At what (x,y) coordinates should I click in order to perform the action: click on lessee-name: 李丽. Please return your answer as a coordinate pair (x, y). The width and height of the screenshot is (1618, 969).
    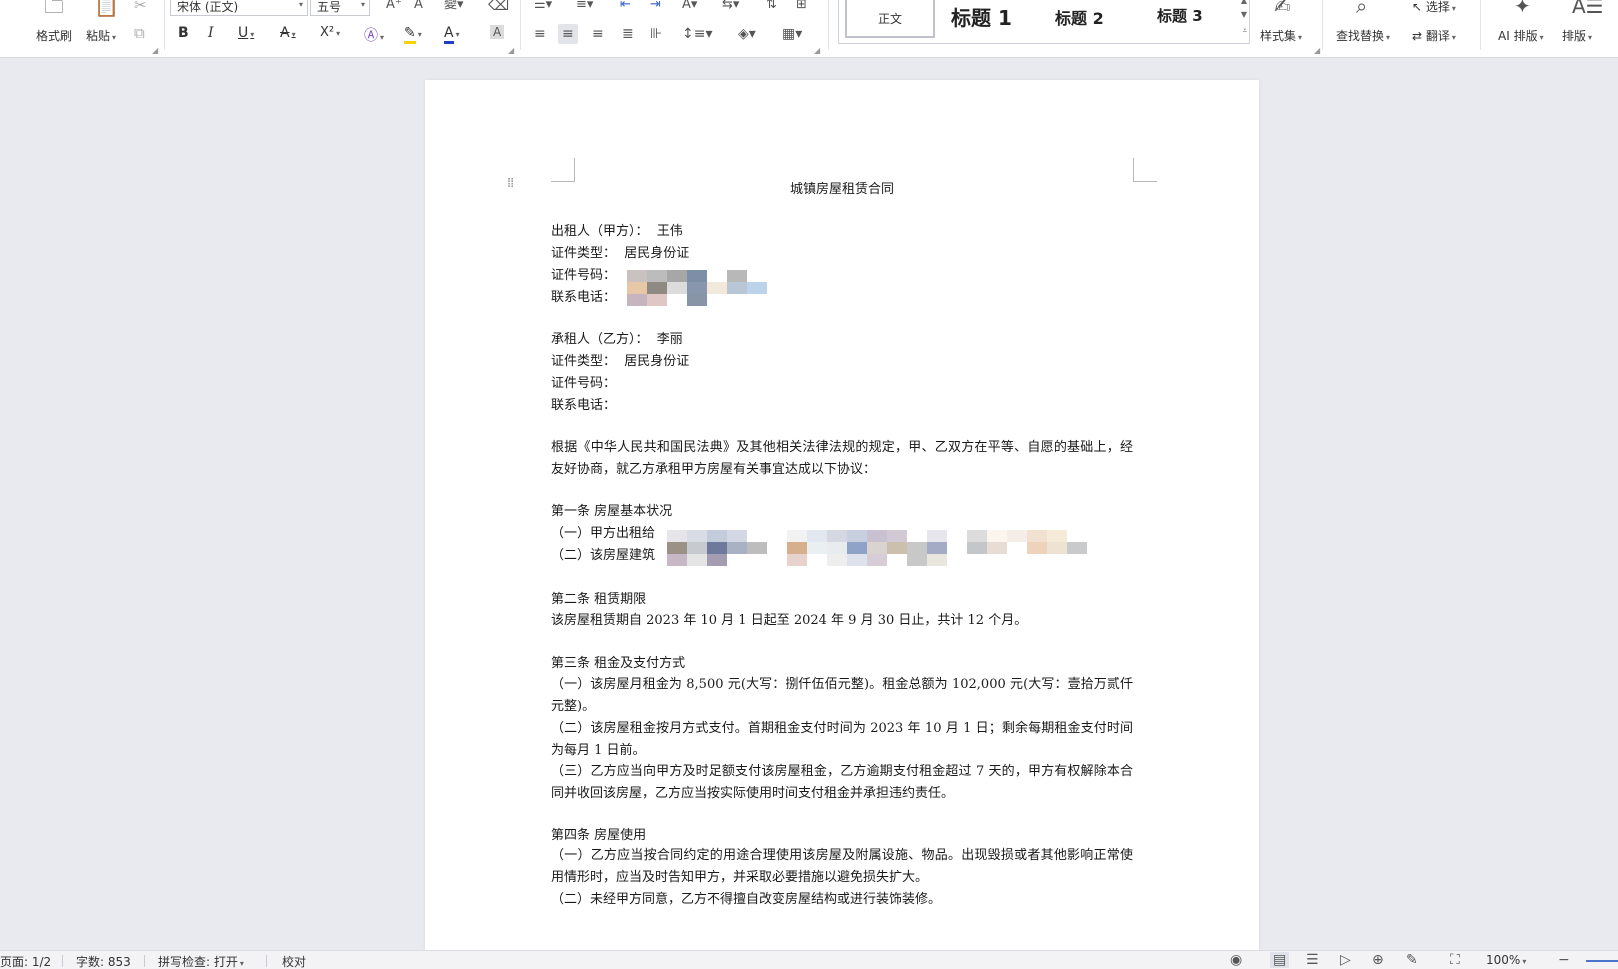
    Looking at the image, I should click on (669, 339).